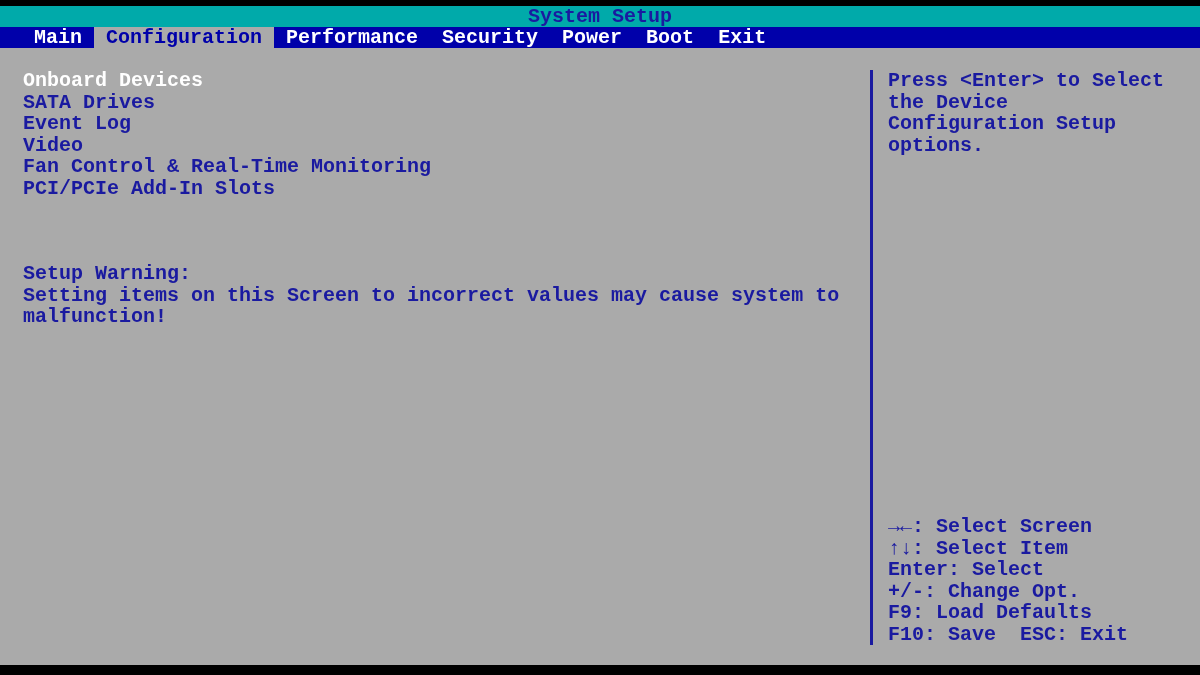 The height and width of the screenshot is (675, 1200). I want to click on key-hint: F10: Save ESC: Exit, so click(1009, 634).